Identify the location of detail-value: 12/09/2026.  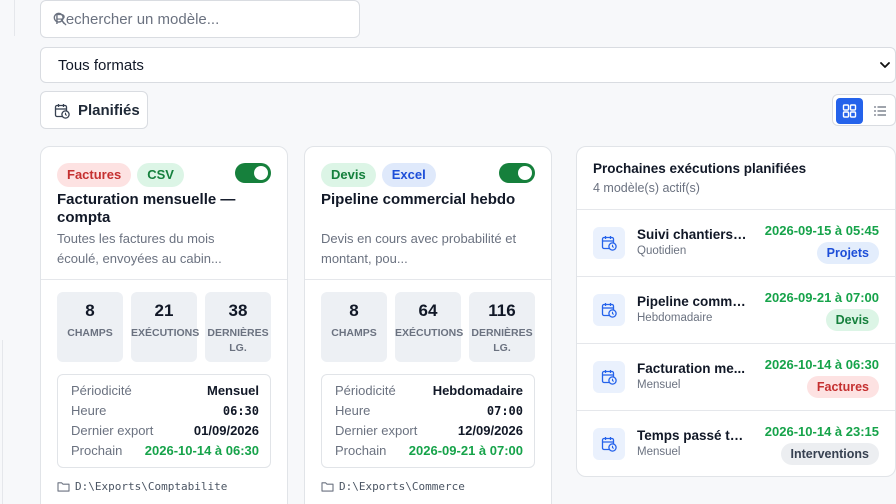
(490, 430).